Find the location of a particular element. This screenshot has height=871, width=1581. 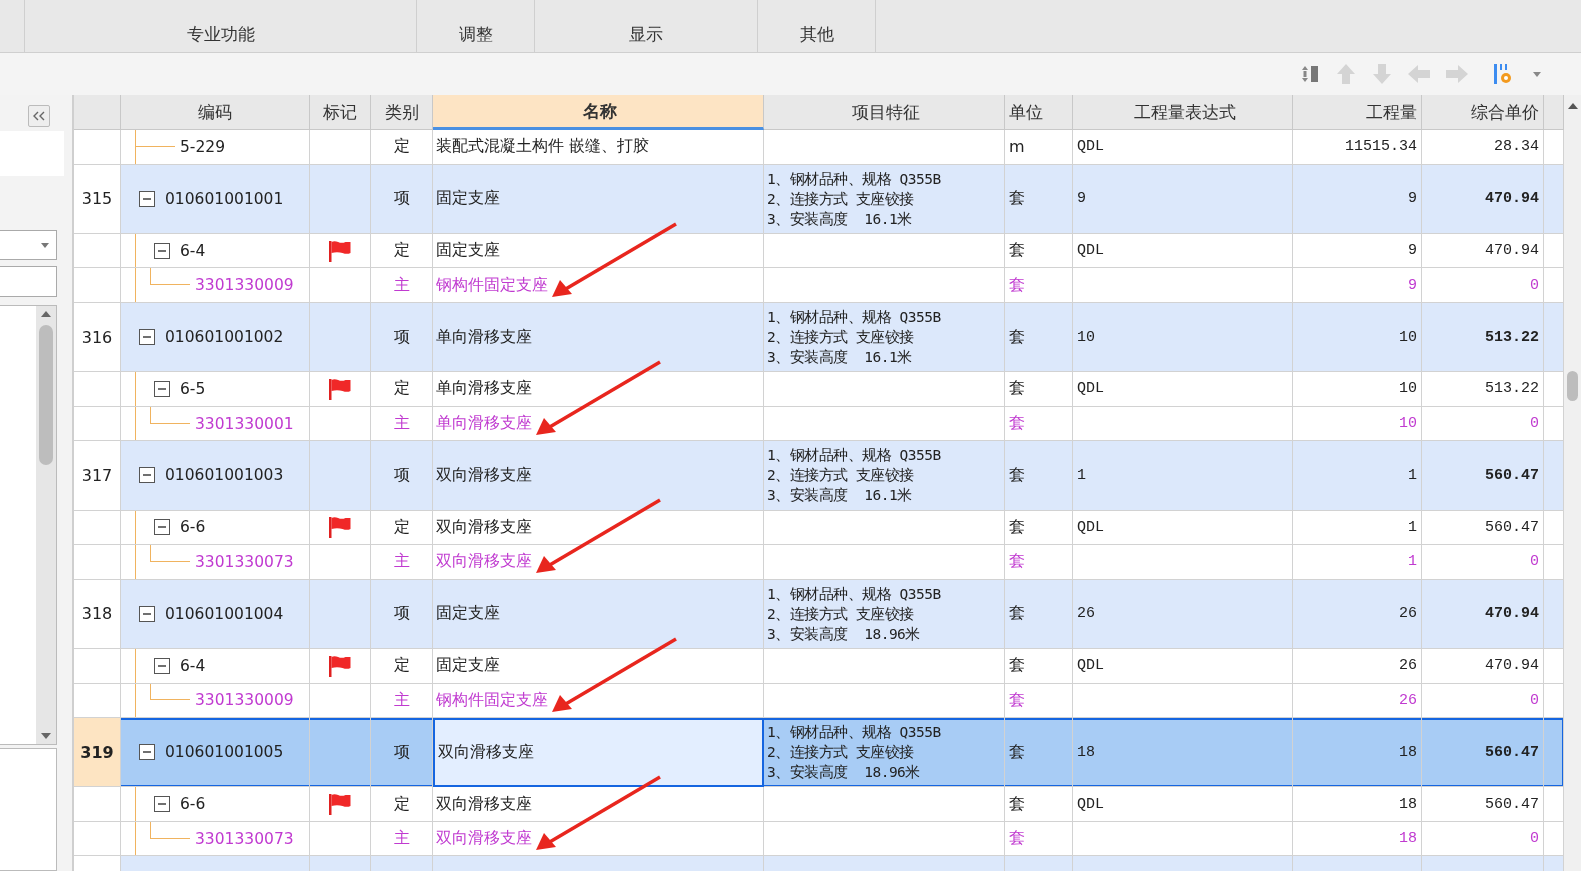

double-chevron-icon is located at coordinates (39, 116).